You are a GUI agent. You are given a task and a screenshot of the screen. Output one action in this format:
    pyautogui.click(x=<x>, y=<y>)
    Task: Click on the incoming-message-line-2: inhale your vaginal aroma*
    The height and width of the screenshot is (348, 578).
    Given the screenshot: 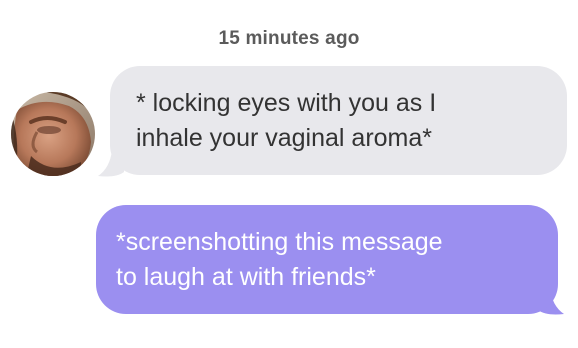 What is the action you would take?
    pyautogui.click(x=284, y=138)
    